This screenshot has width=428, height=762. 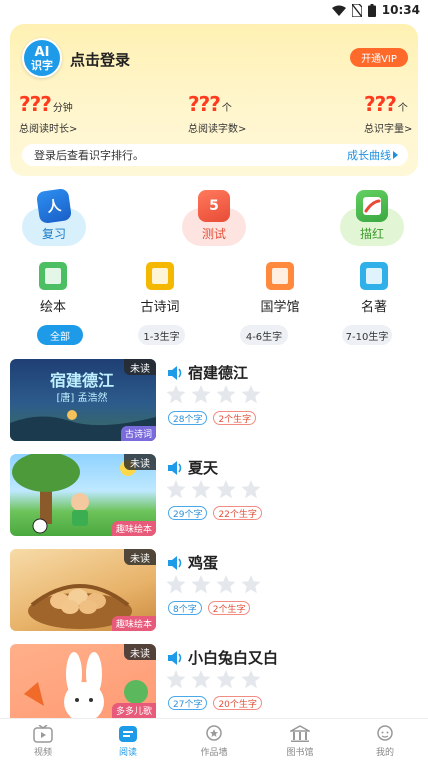 I want to click on nav-reading: 阅读, so click(x=128, y=741).